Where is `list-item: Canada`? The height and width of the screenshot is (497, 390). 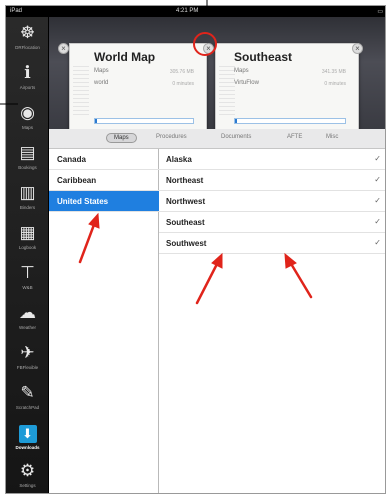
list-item: Canada is located at coordinates (104, 159).